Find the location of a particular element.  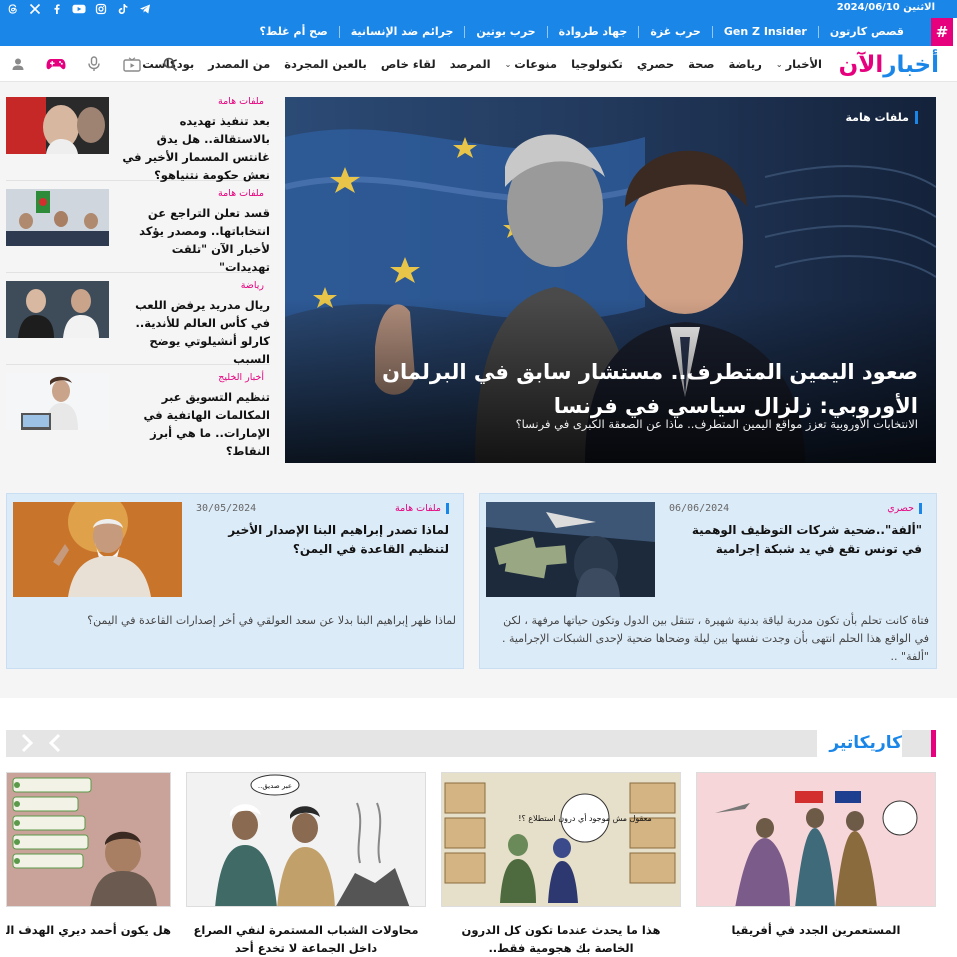

nav-item-label: رياضة is located at coordinates (745, 64).